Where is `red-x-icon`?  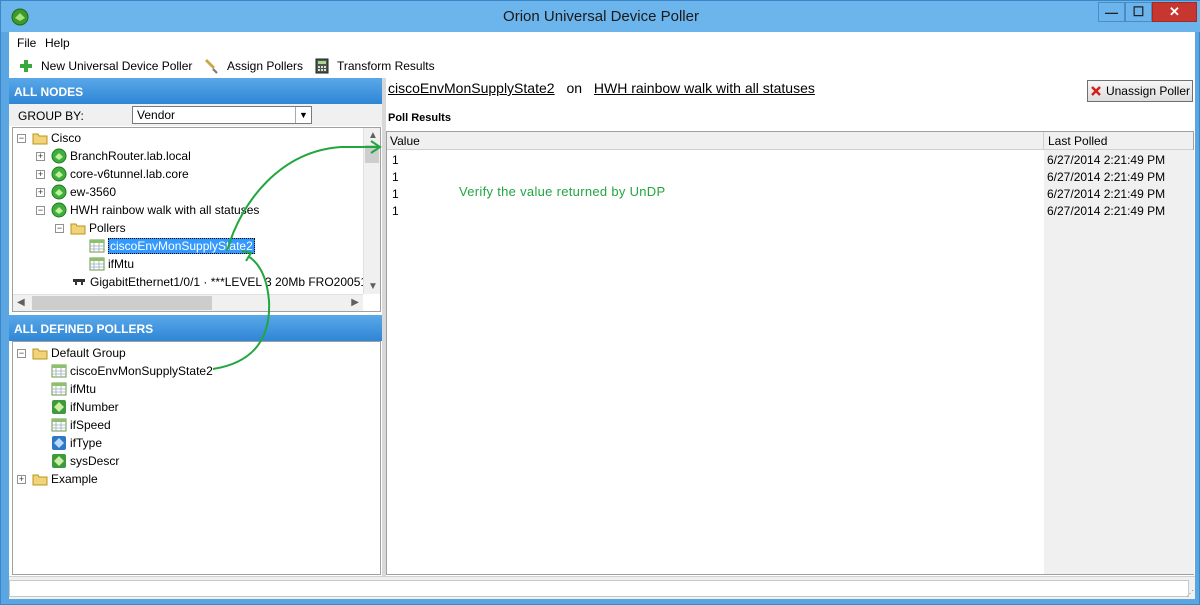
red-x-icon is located at coordinates (1096, 91).